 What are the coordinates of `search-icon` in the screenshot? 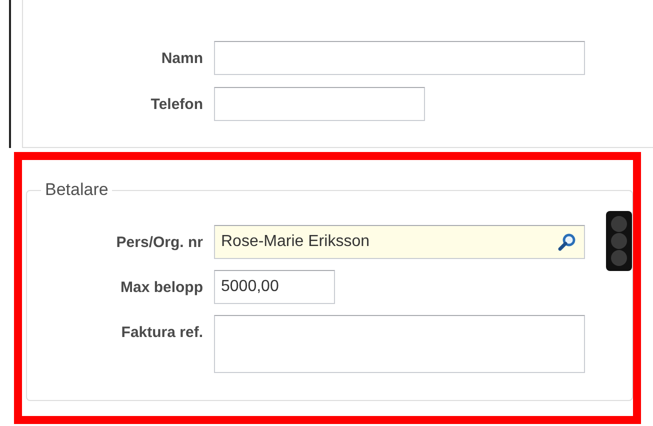 It's located at (567, 242).